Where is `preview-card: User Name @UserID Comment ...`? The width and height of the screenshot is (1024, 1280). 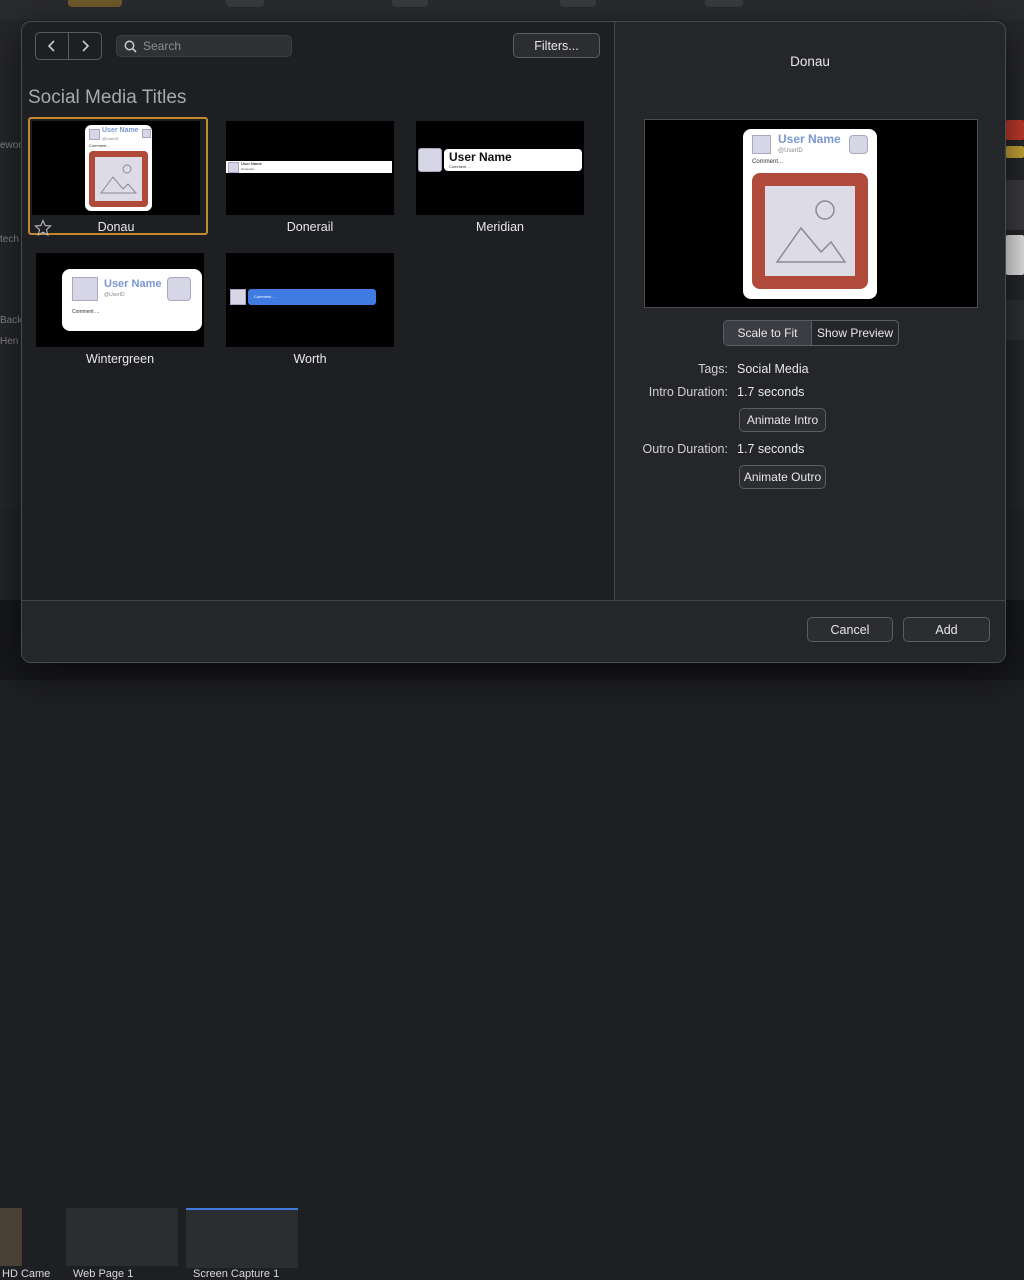
preview-card: User Name @UserID Comment ... is located at coordinates (132, 300).